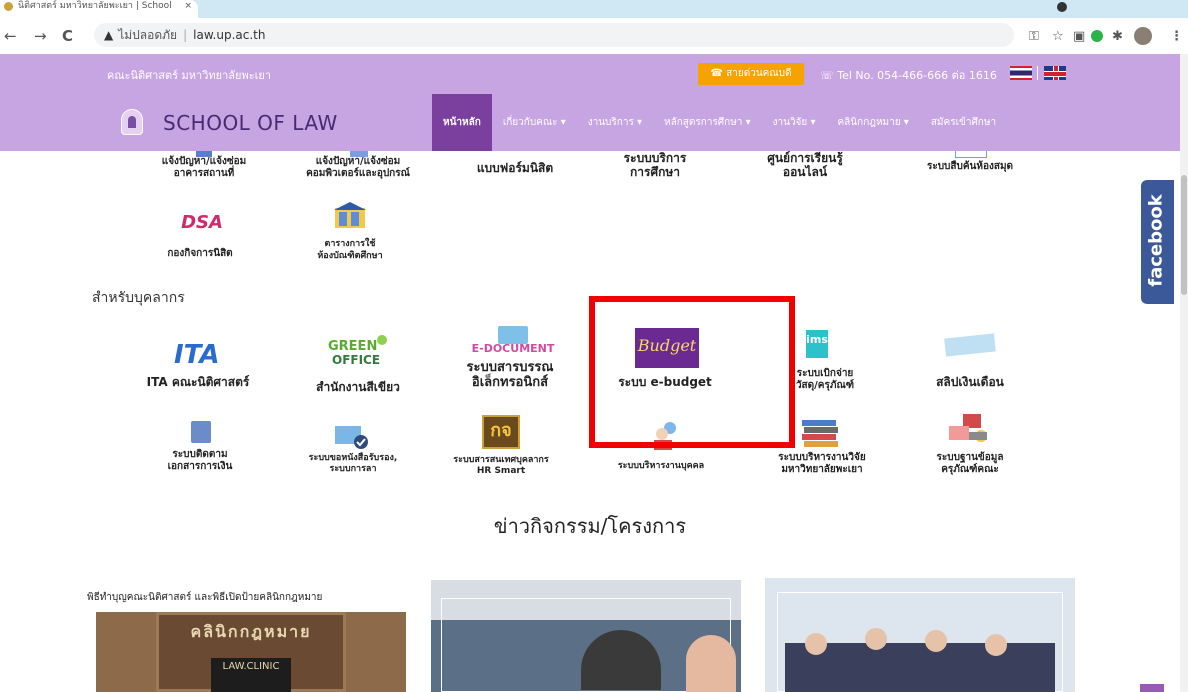 Image resolution: width=1188 pixels, height=692 pixels. What do you see at coordinates (1176, 36) in the screenshot?
I see `menu-dots-icon: ⋮` at bounding box center [1176, 36].